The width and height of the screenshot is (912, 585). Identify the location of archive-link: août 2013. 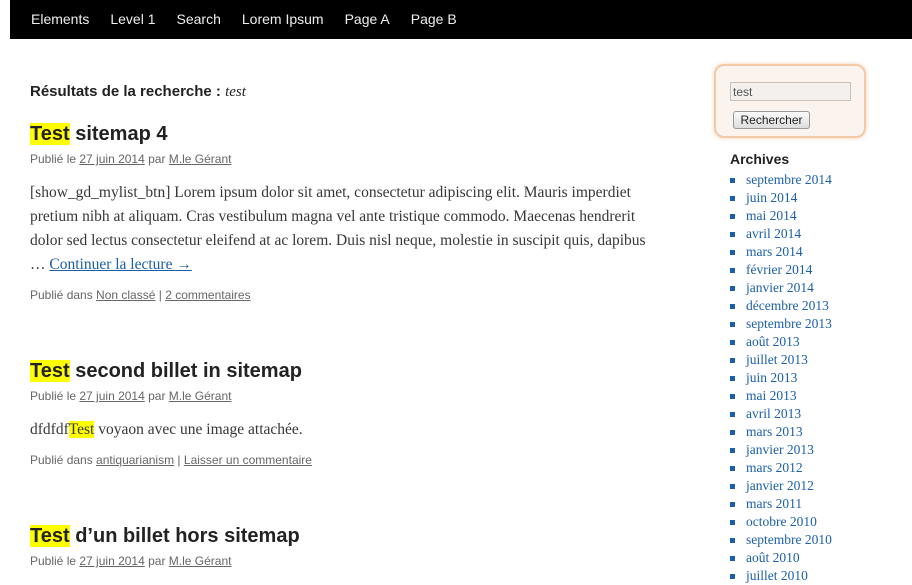
(773, 341).